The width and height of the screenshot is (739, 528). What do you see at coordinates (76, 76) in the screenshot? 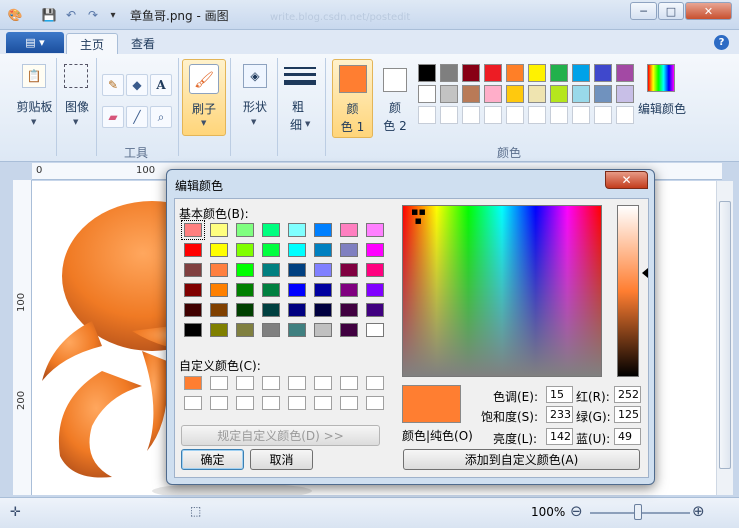
I see `select-icon` at bounding box center [76, 76].